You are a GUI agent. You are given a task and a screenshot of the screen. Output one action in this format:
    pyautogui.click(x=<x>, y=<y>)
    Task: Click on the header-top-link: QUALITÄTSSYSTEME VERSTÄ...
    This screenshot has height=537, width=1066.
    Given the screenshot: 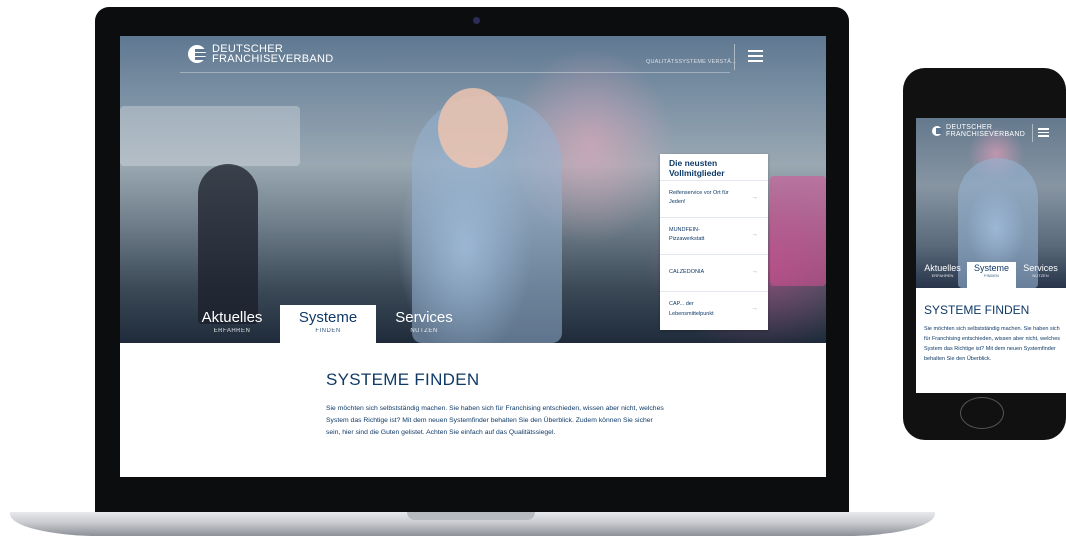 What is the action you would take?
    pyautogui.click(x=691, y=62)
    